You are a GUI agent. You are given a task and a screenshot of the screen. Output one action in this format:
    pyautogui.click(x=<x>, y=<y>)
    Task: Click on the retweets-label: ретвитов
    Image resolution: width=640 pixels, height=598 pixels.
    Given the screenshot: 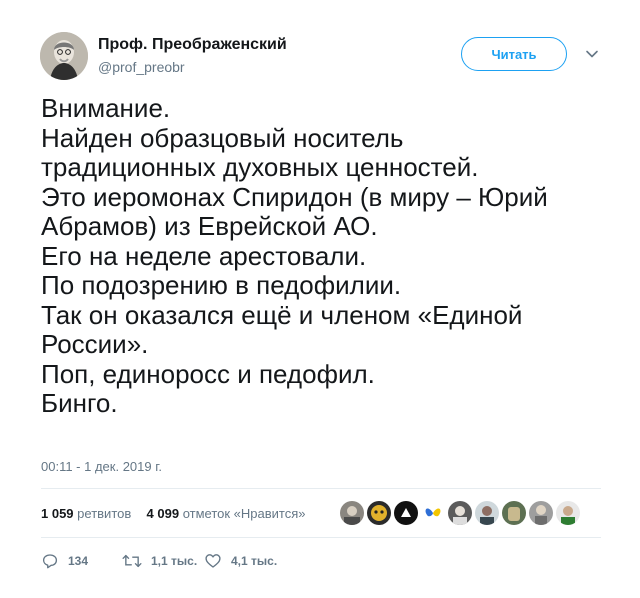 What is the action you would take?
    pyautogui.click(x=104, y=513)
    